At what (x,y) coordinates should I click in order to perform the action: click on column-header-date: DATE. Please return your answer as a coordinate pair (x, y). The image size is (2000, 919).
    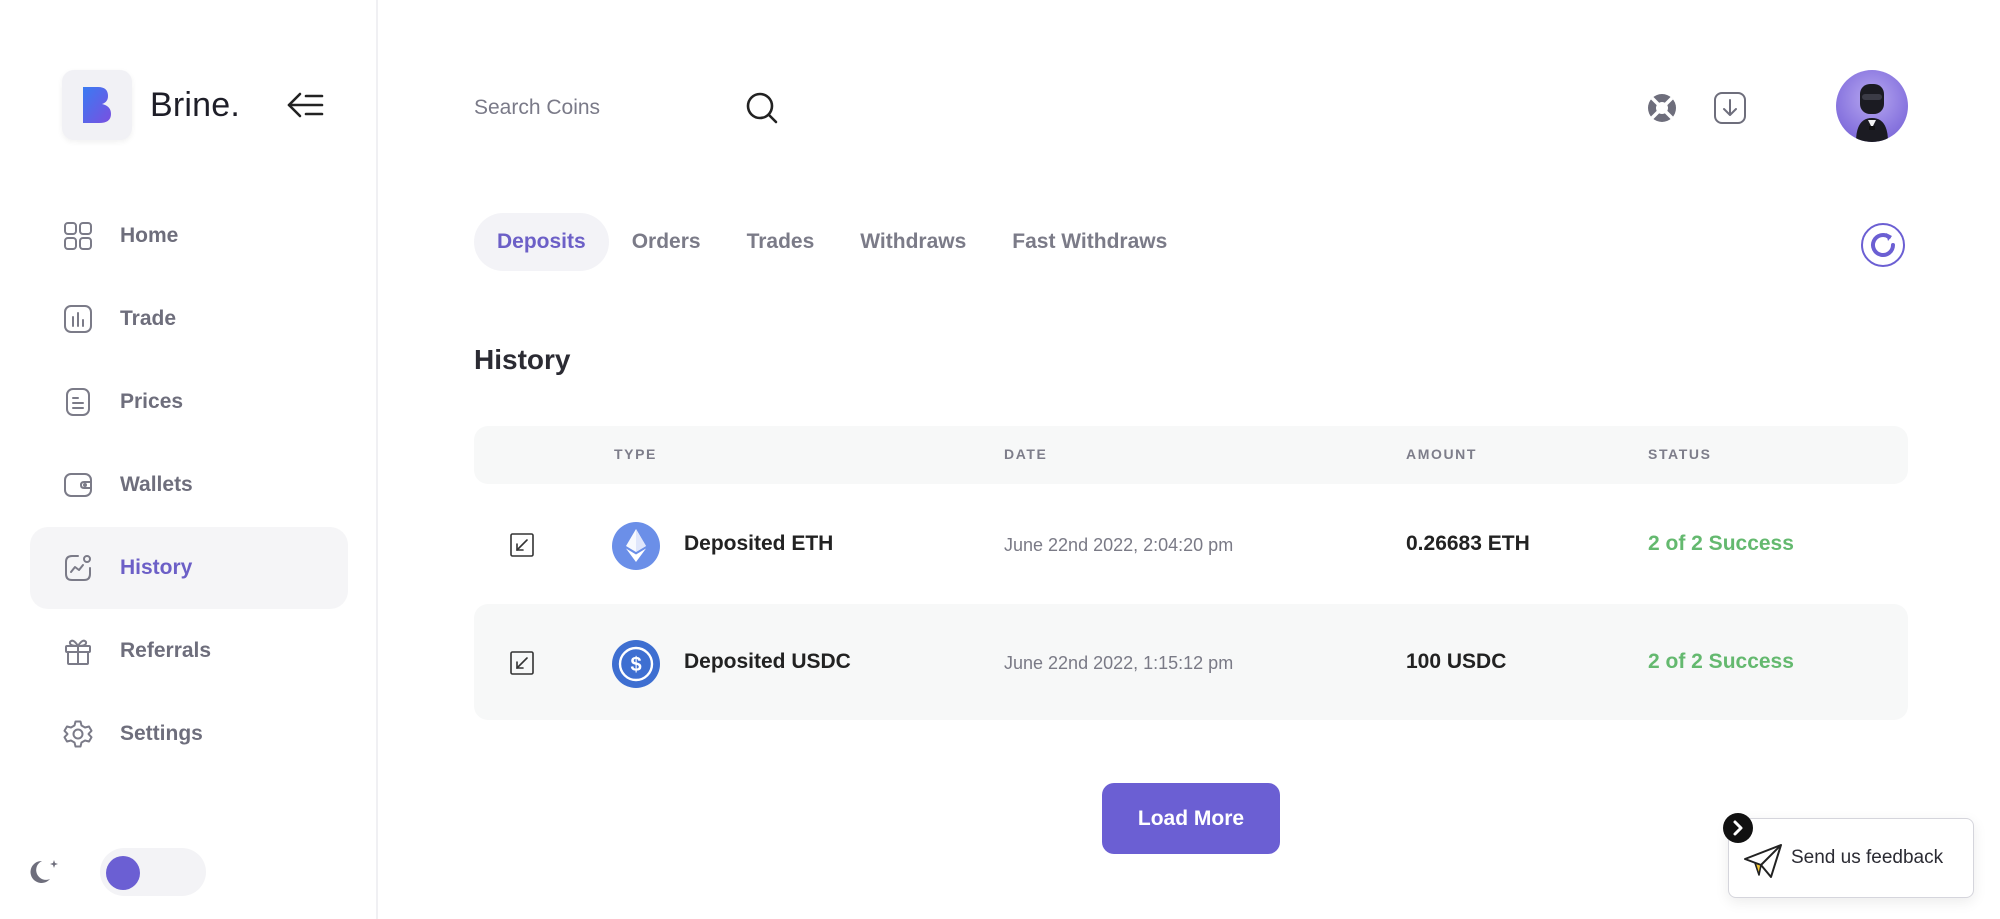
    Looking at the image, I should click on (1026, 454).